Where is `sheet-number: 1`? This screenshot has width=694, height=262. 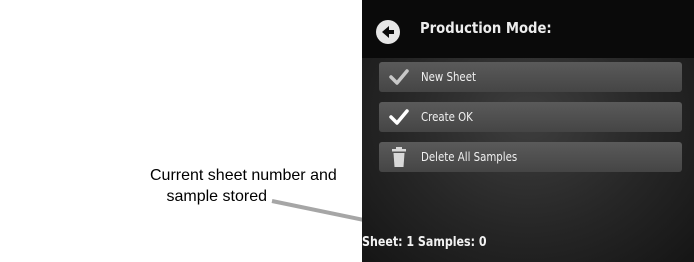 sheet-number: 1 is located at coordinates (410, 242).